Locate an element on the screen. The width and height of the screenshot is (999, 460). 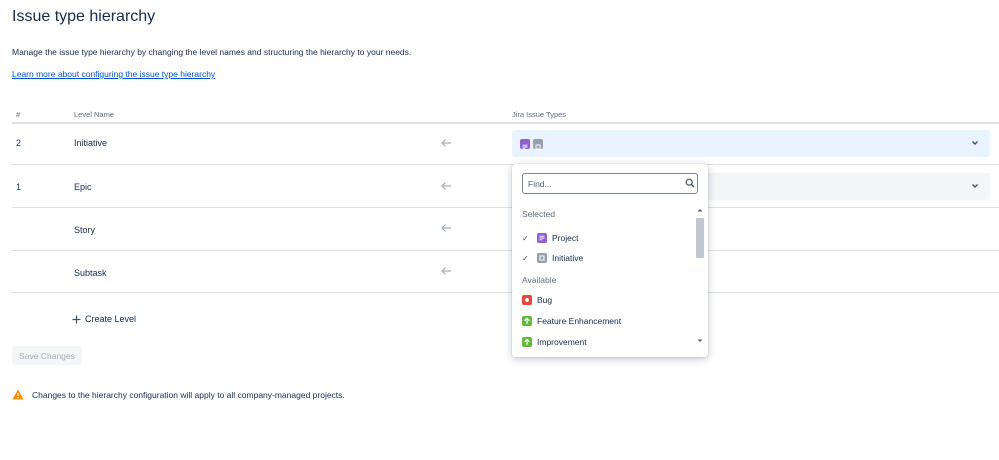
column-header-level-name: Level Name is located at coordinates (94, 114).